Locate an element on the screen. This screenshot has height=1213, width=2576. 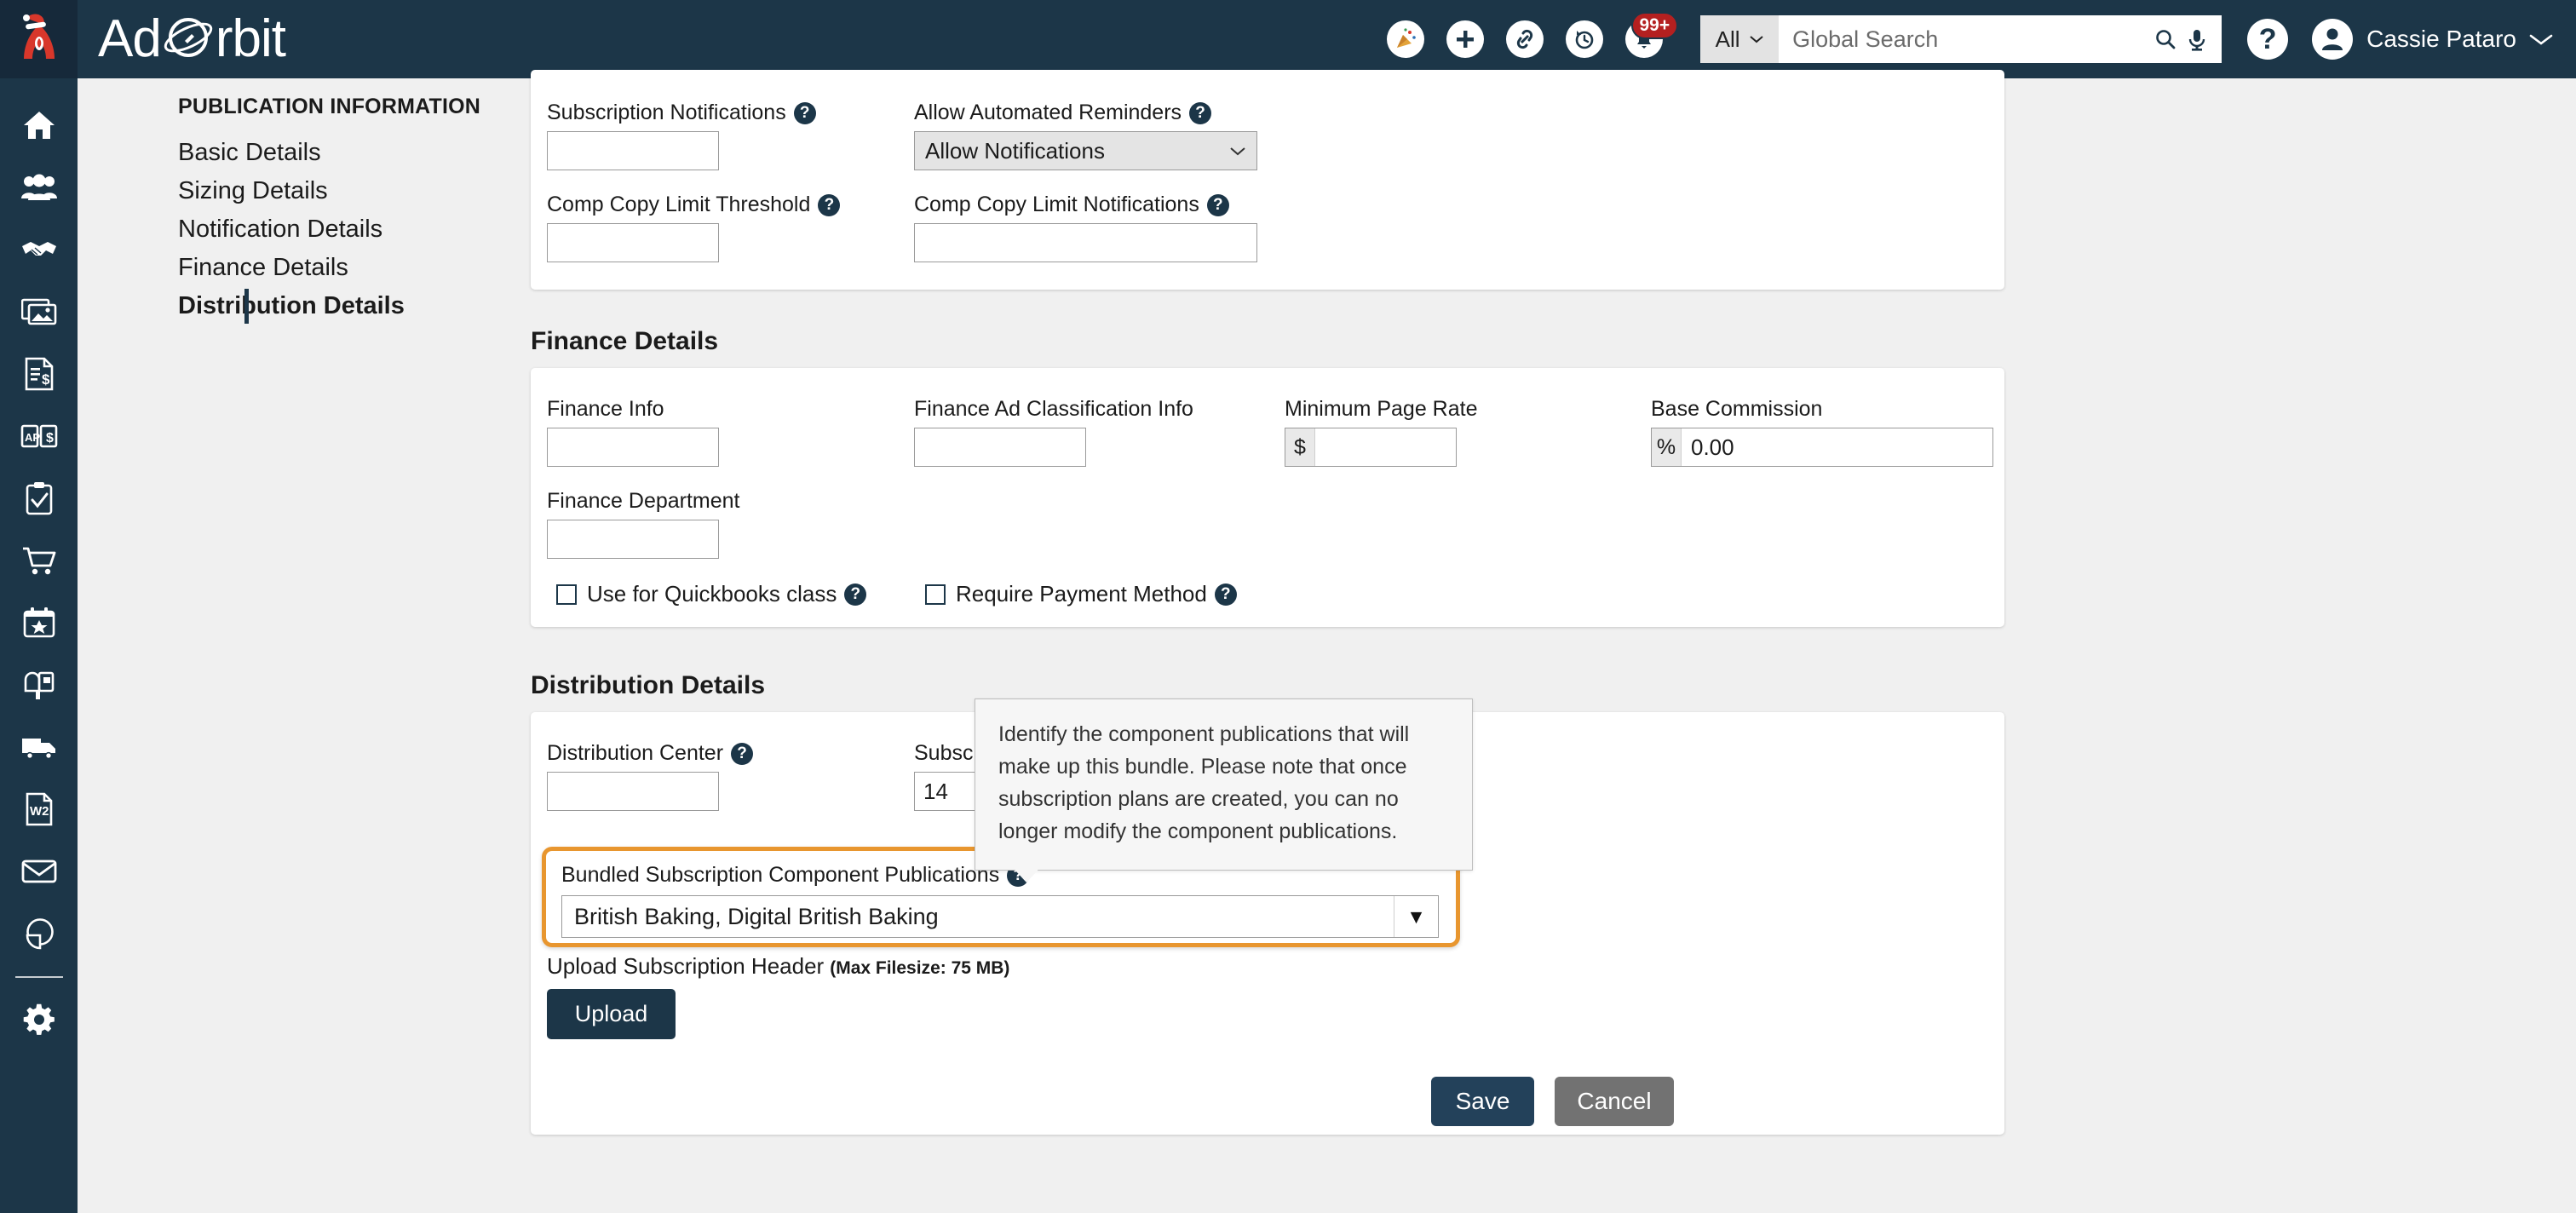
sidebar-item-calendar is located at coordinates (39, 622).